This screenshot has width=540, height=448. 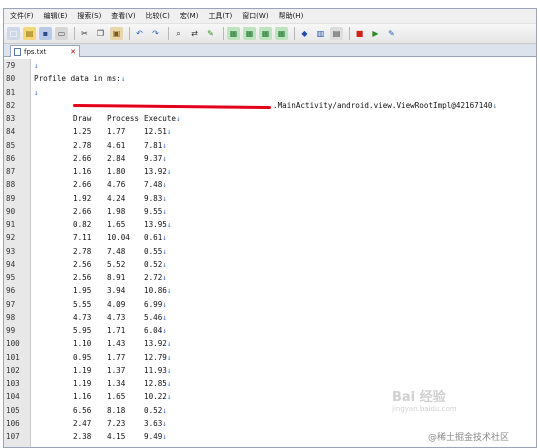 What do you see at coordinates (11, 92) in the screenshot?
I see `line-number: 81` at bounding box center [11, 92].